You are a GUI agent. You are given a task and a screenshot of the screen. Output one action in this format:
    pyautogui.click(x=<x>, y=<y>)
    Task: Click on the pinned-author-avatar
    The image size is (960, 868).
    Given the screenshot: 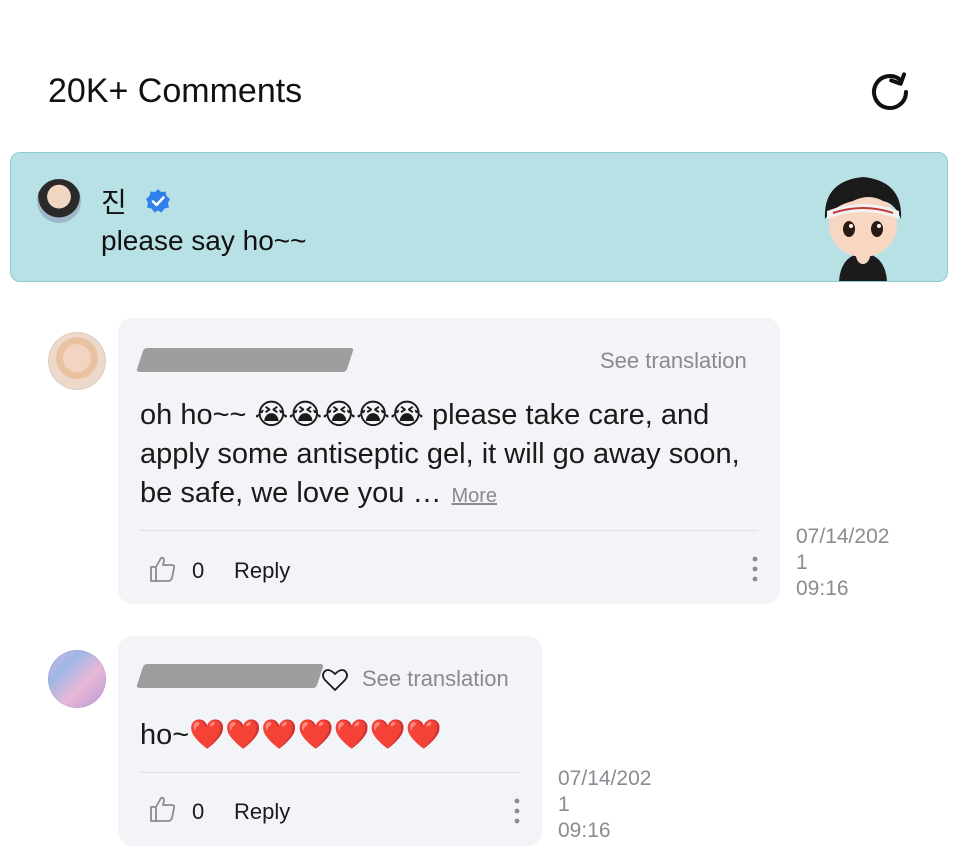 What is the action you would take?
    pyautogui.click(x=59, y=201)
    